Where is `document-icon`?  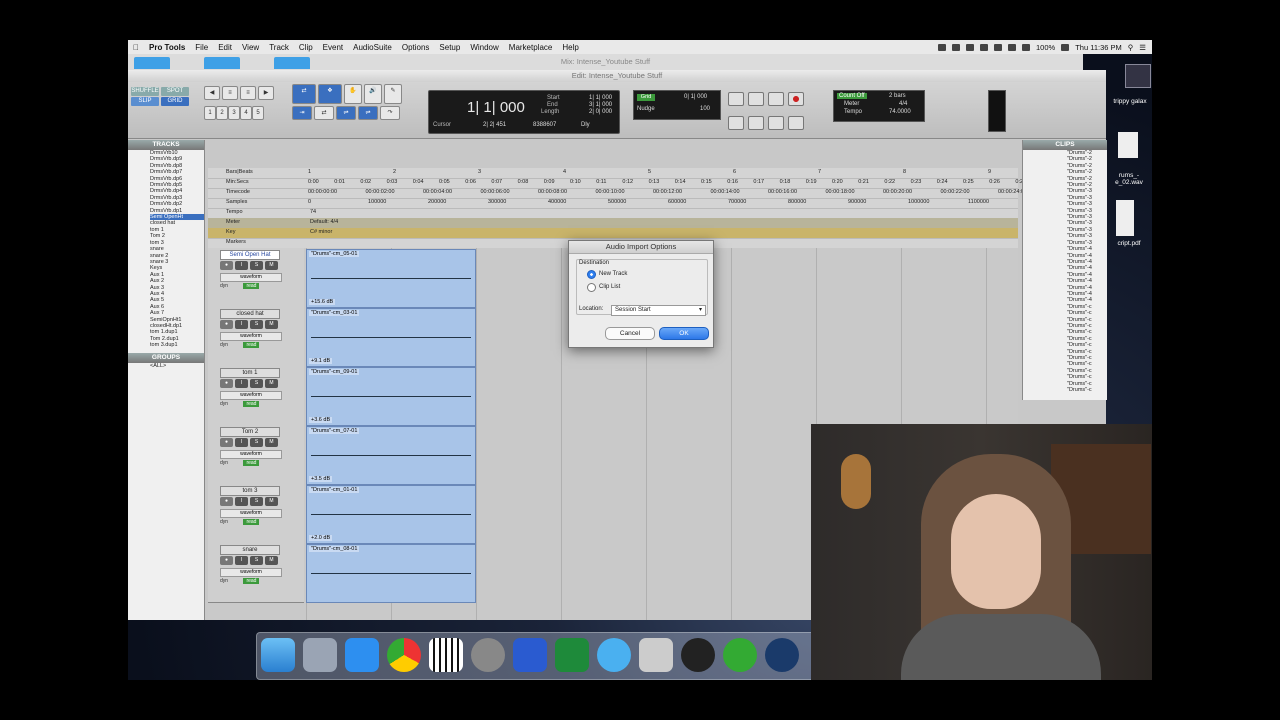 document-icon is located at coordinates (1128, 145).